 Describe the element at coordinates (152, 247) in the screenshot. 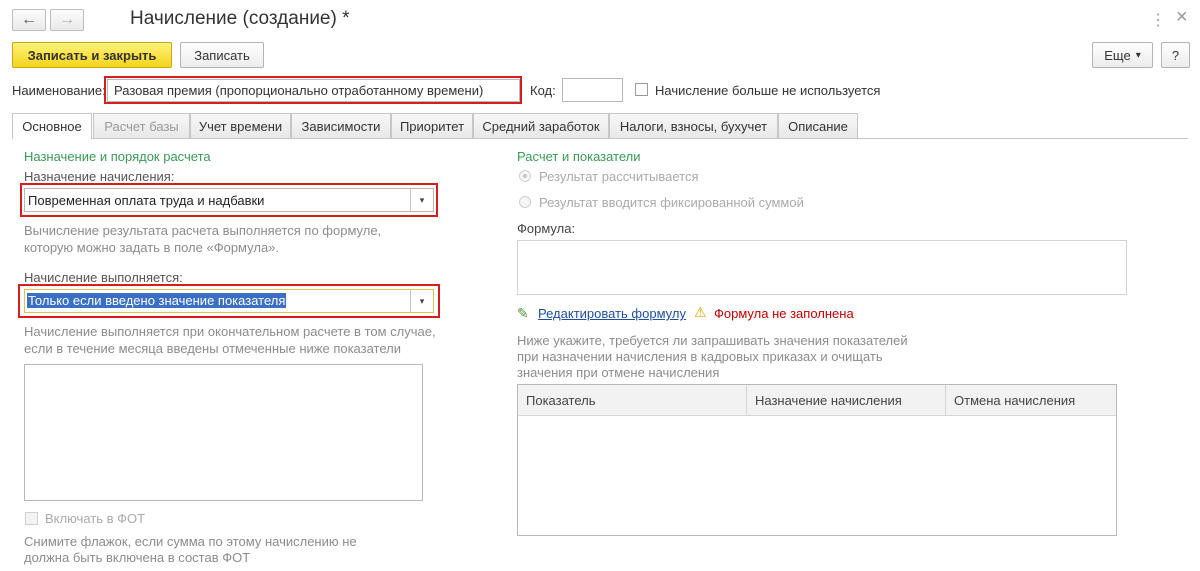

I see `purpose-hint-line-2: которую можно задать в поле «Формула».` at that location.